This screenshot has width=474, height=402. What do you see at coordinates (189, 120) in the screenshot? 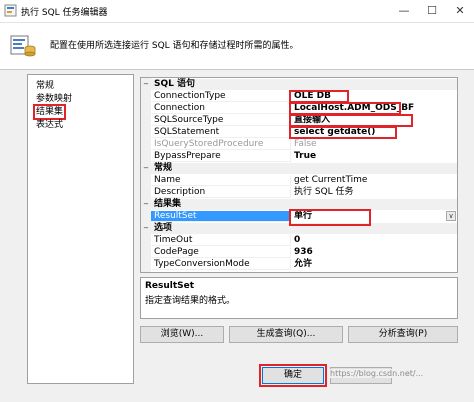
I see `property-name: SQLSourceType` at bounding box center [189, 120].